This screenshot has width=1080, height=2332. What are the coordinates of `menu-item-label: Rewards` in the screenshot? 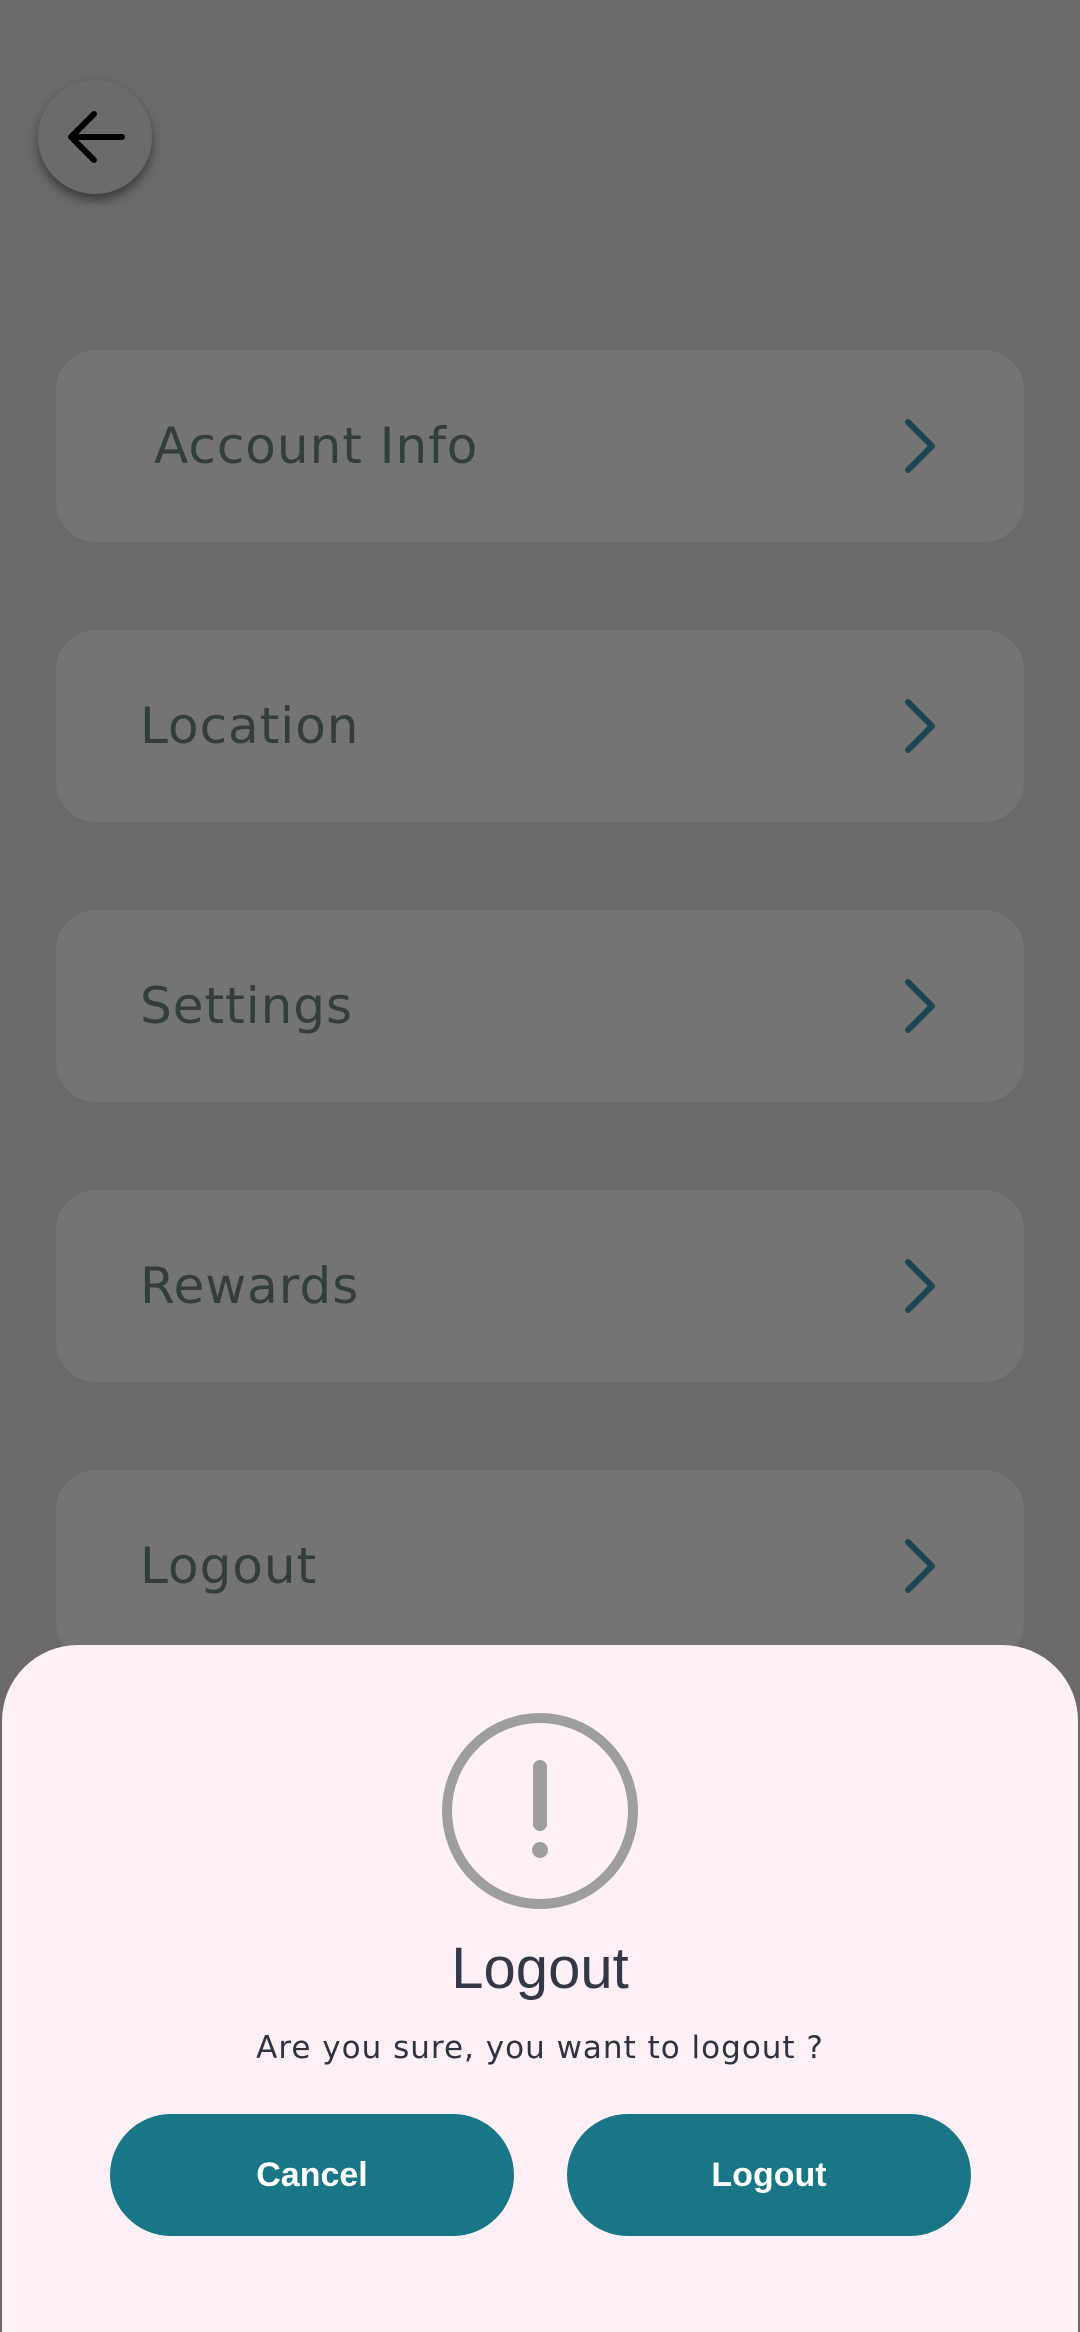 It's located at (250, 1286).